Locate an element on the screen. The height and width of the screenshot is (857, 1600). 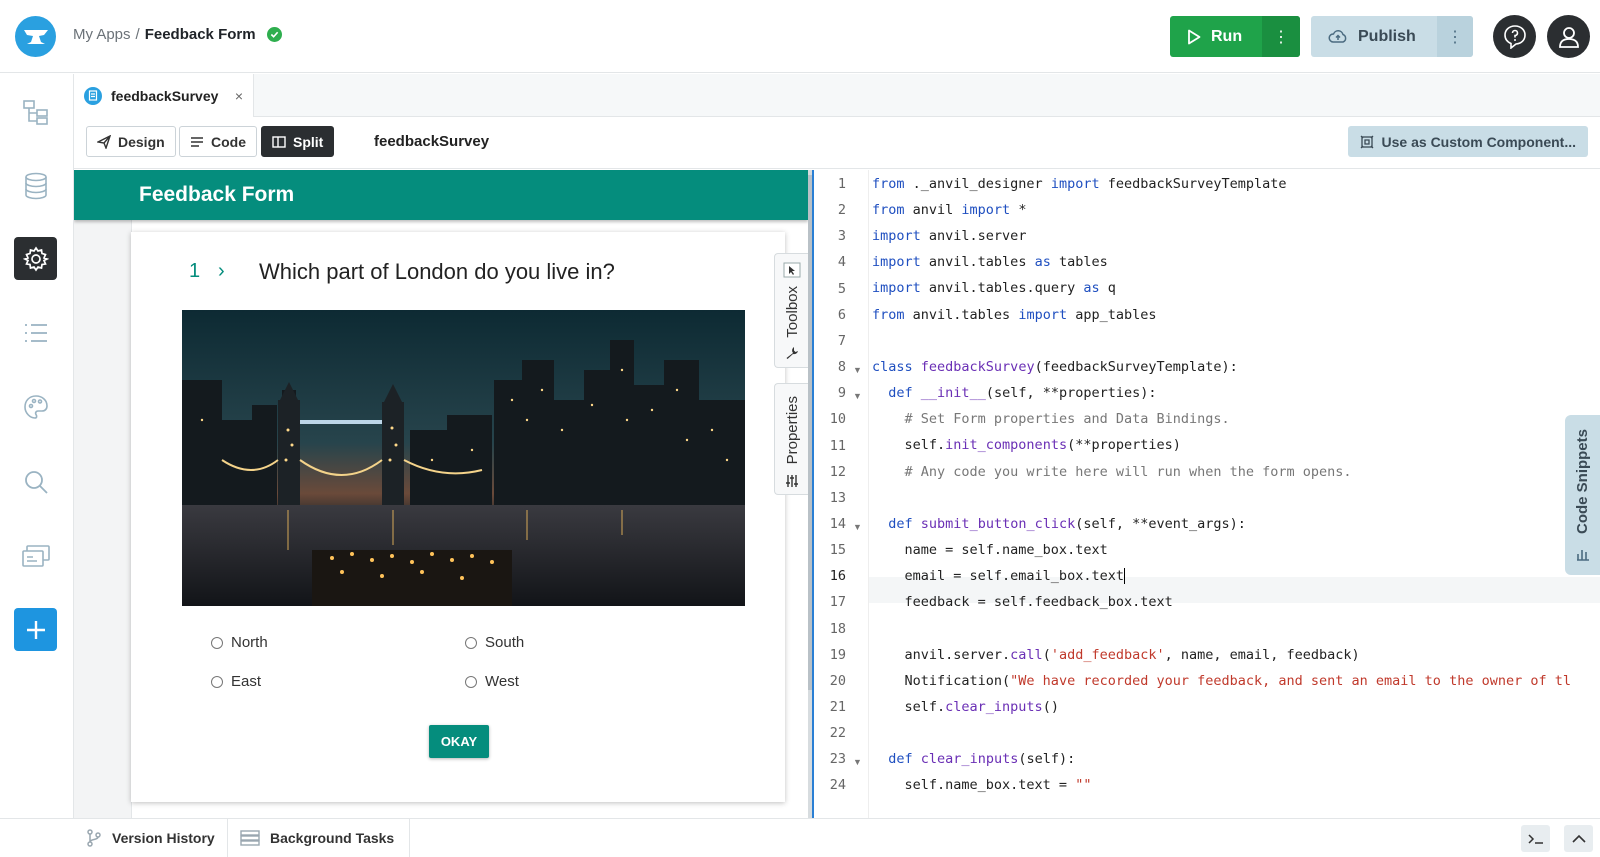
expand-up-chevron-icon is located at coordinates (1578, 838).